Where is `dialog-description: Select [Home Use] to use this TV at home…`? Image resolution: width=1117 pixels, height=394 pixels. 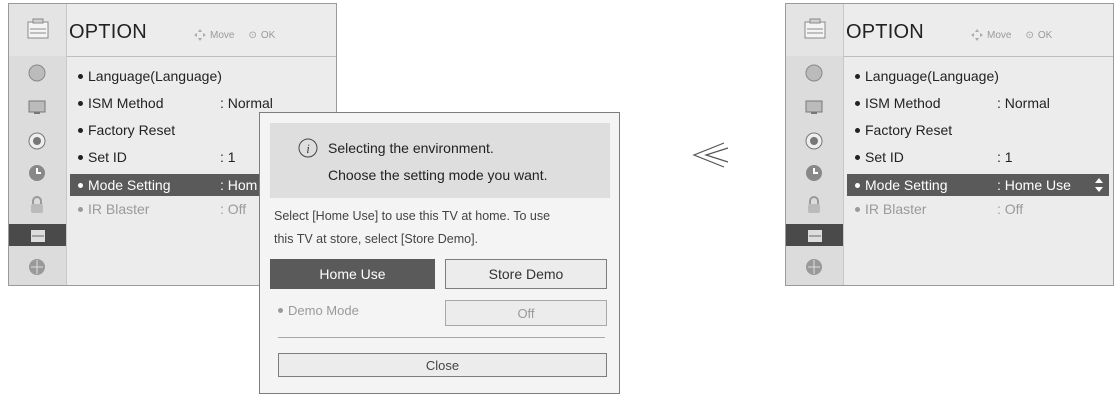
dialog-description: Select [Home Use] to use this TV at home… is located at coordinates (412, 227).